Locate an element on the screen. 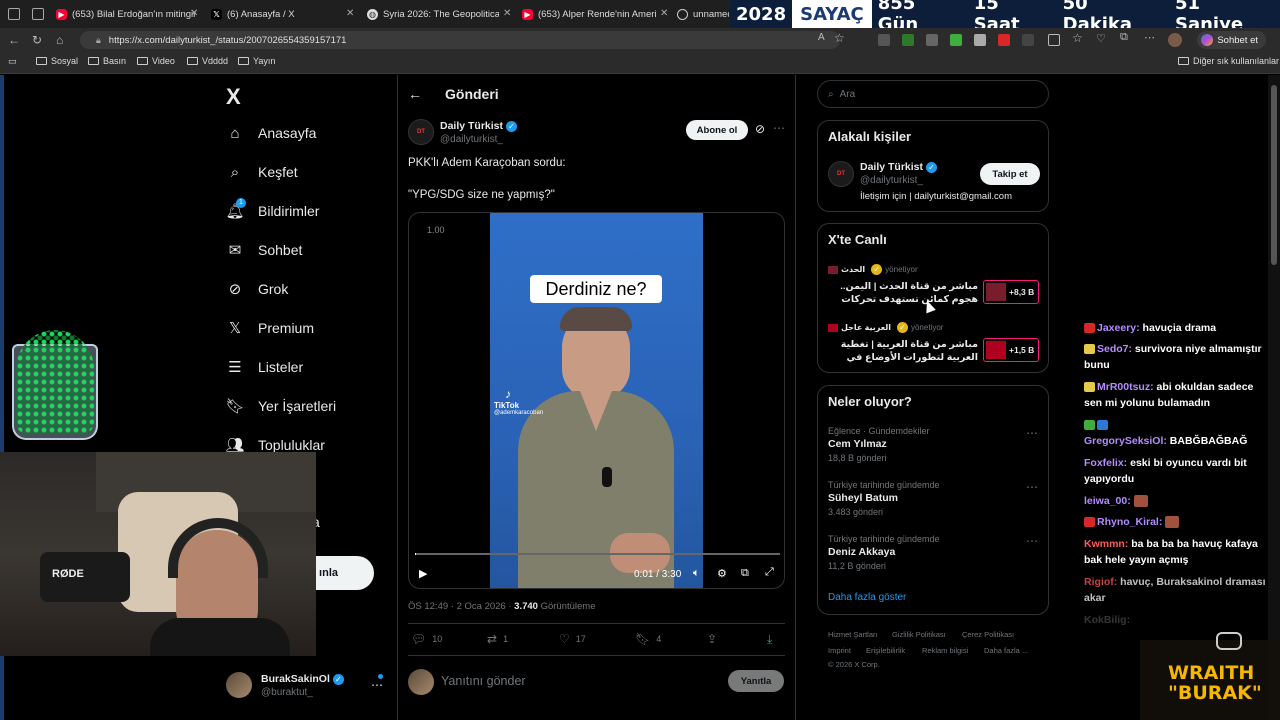 Image resolution: width=1280 pixels, height=720 pixels. sidebar-item-lists: ☰ Listeler is located at coordinates (264, 367).